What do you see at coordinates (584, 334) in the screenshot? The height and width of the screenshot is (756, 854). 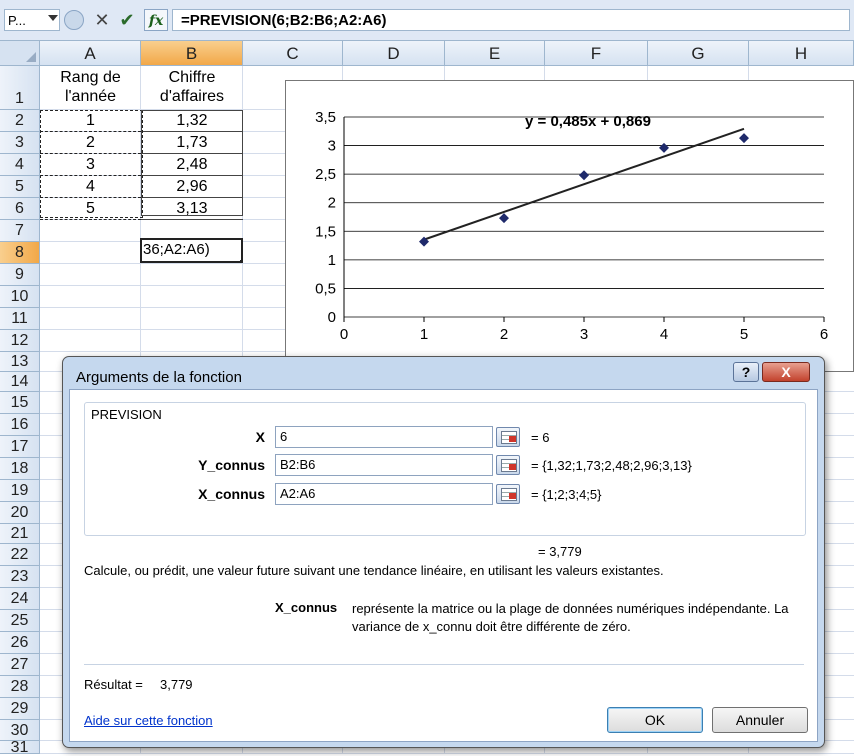 I see `x-tick-label: 3` at bounding box center [584, 334].